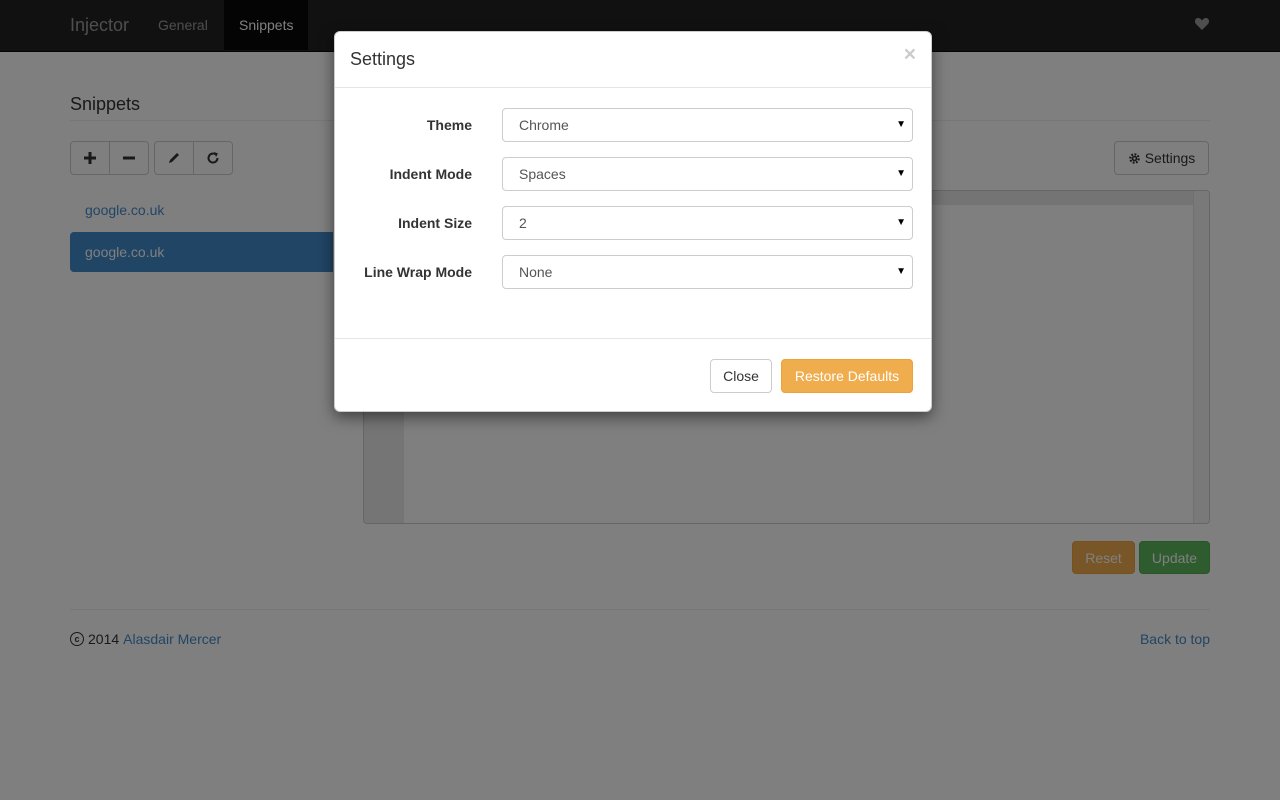  Describe the element at coordinates (544, 125) in the screenshot. I see `theme-value: Chrome` at that location.